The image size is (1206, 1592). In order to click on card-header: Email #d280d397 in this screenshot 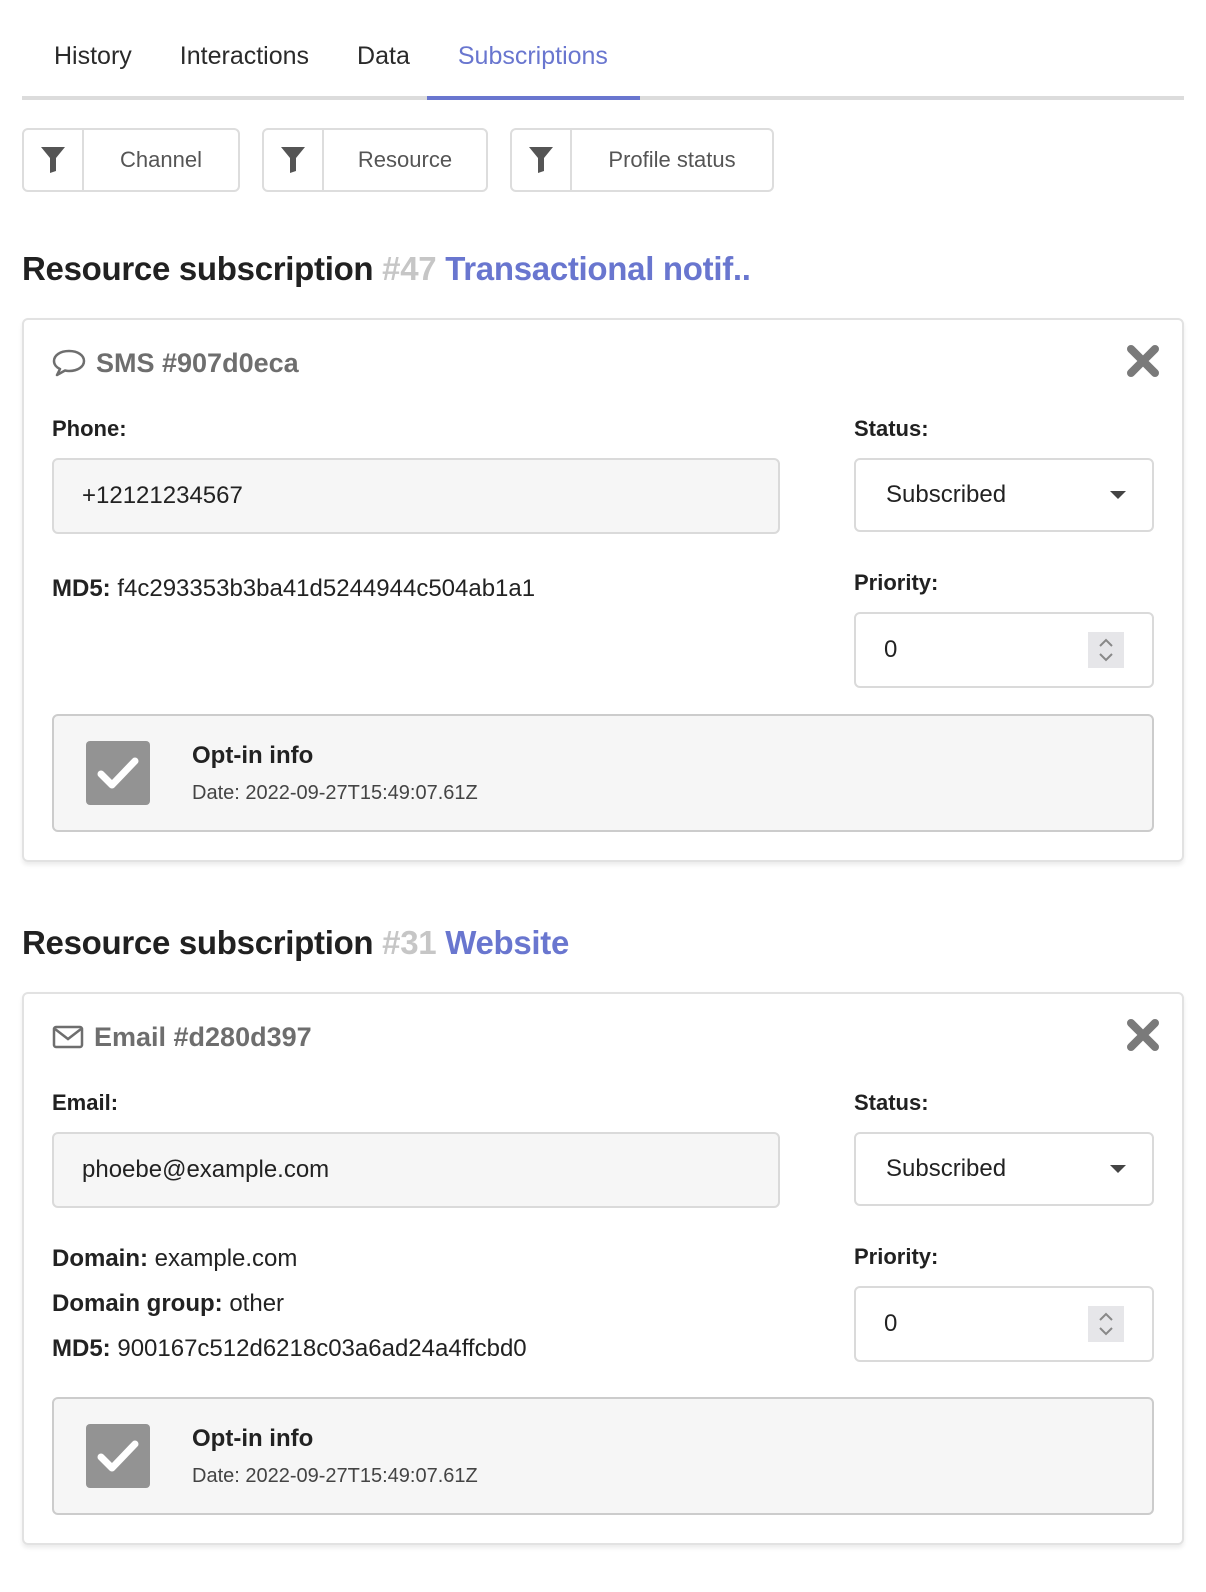, I will do `click(603, 1037)`.